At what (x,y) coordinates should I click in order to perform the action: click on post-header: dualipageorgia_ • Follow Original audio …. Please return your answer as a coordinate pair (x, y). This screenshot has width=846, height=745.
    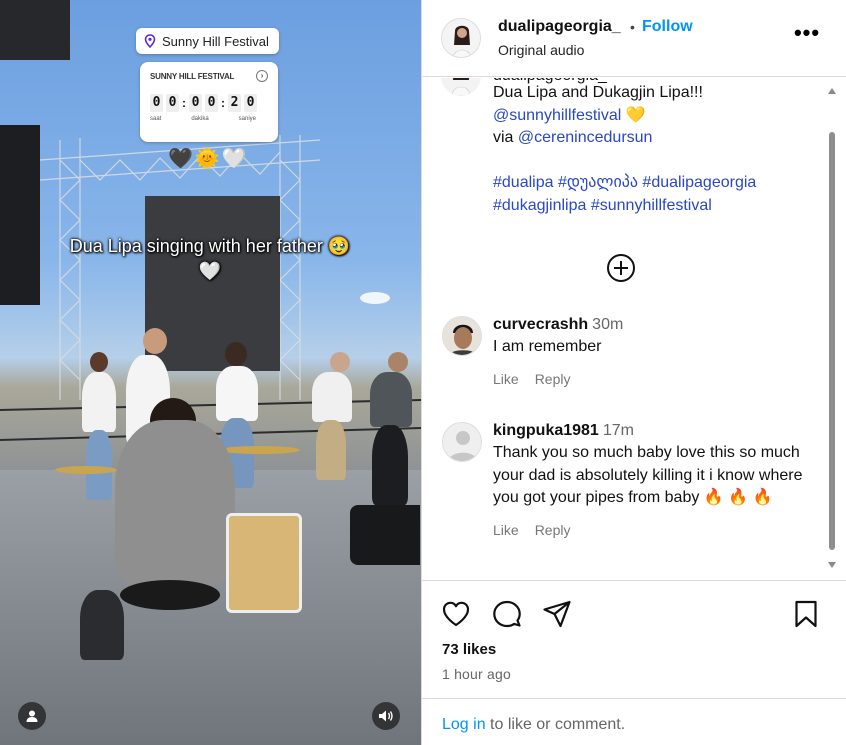
    Looking at the image, I should click on (634, 38).